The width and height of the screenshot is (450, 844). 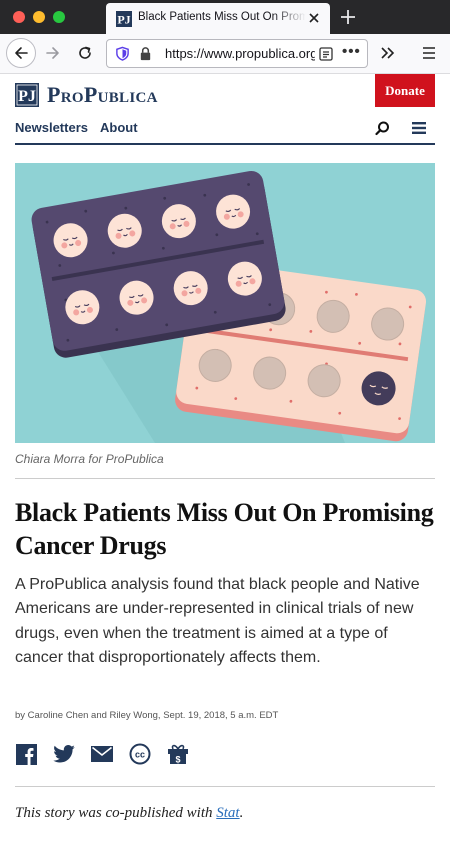 What do you see at coordinates (39, 17) in the screenshot?
I see `minimize-window-button` at bounding box center [39, 17].